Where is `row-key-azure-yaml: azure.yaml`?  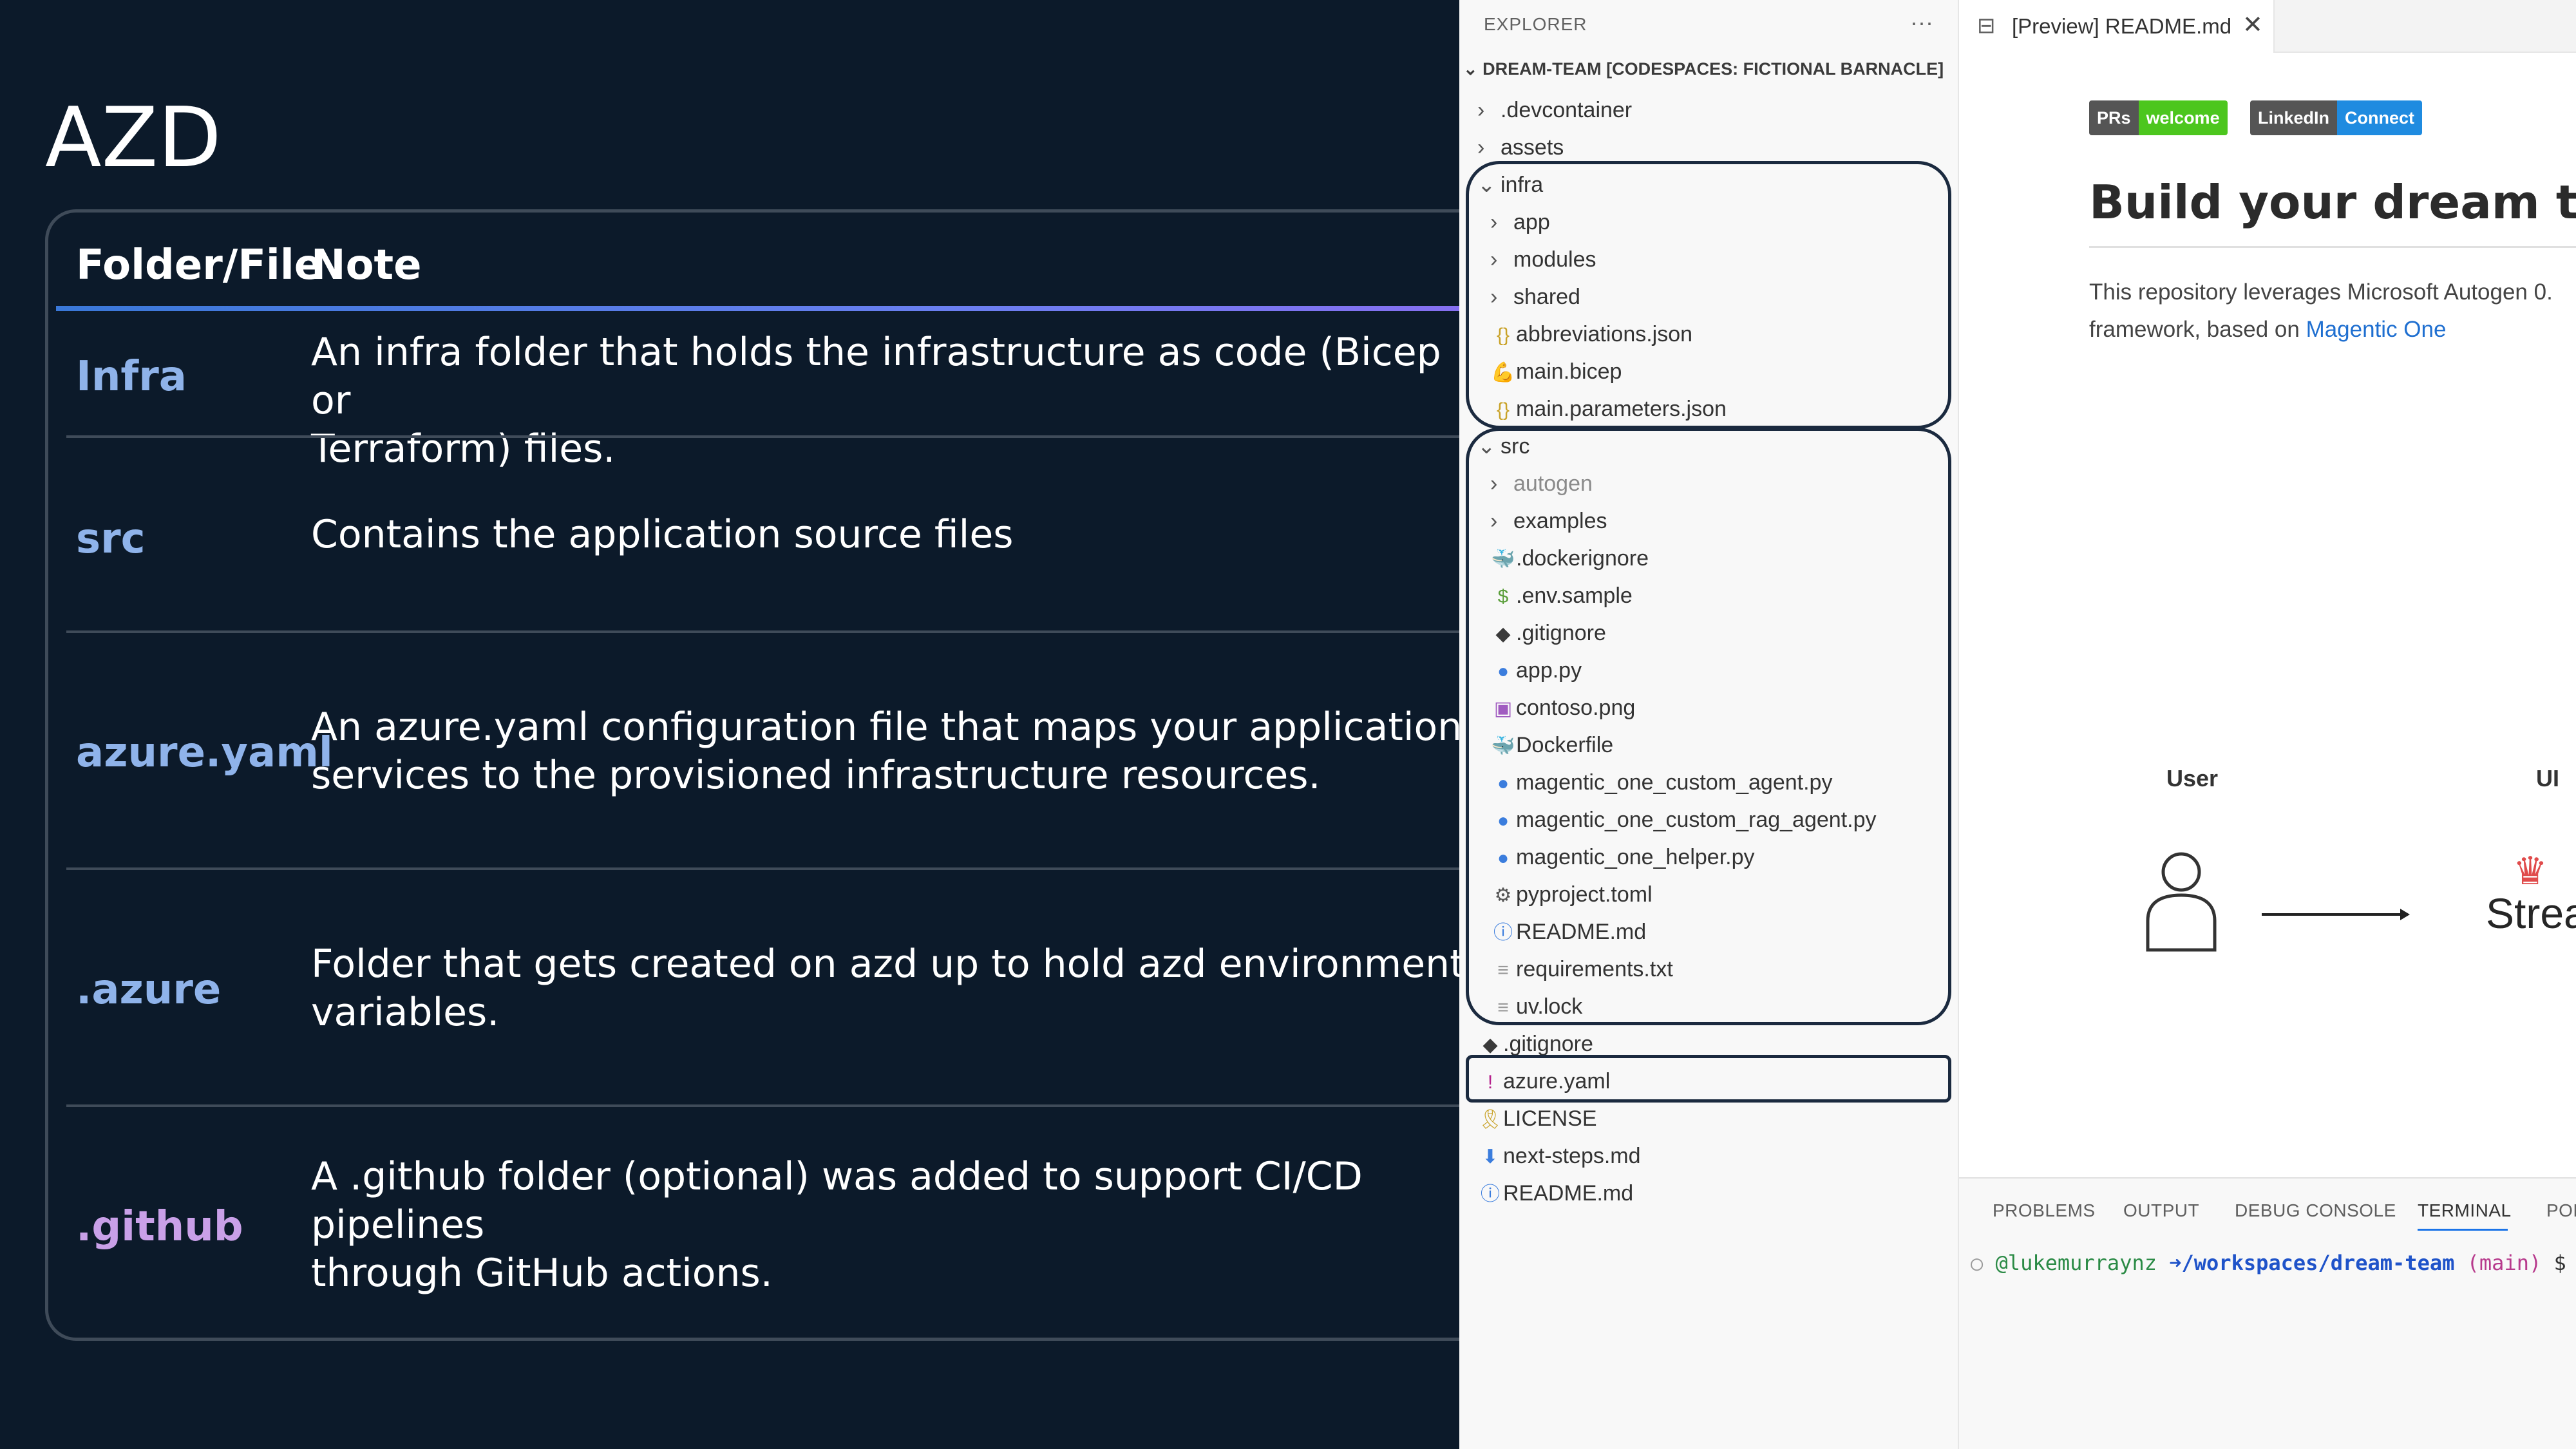 row-key-azure-yaml: azure.yaml is located at coordinates (205, 753).